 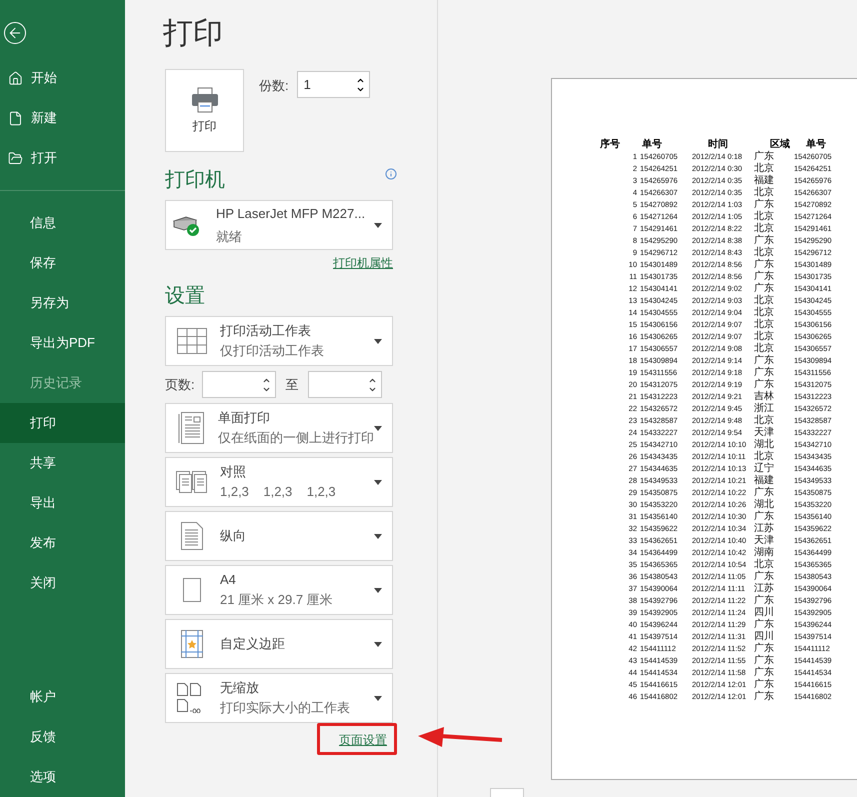 I want to click on pages-to-field, so click(x=345, y=384).